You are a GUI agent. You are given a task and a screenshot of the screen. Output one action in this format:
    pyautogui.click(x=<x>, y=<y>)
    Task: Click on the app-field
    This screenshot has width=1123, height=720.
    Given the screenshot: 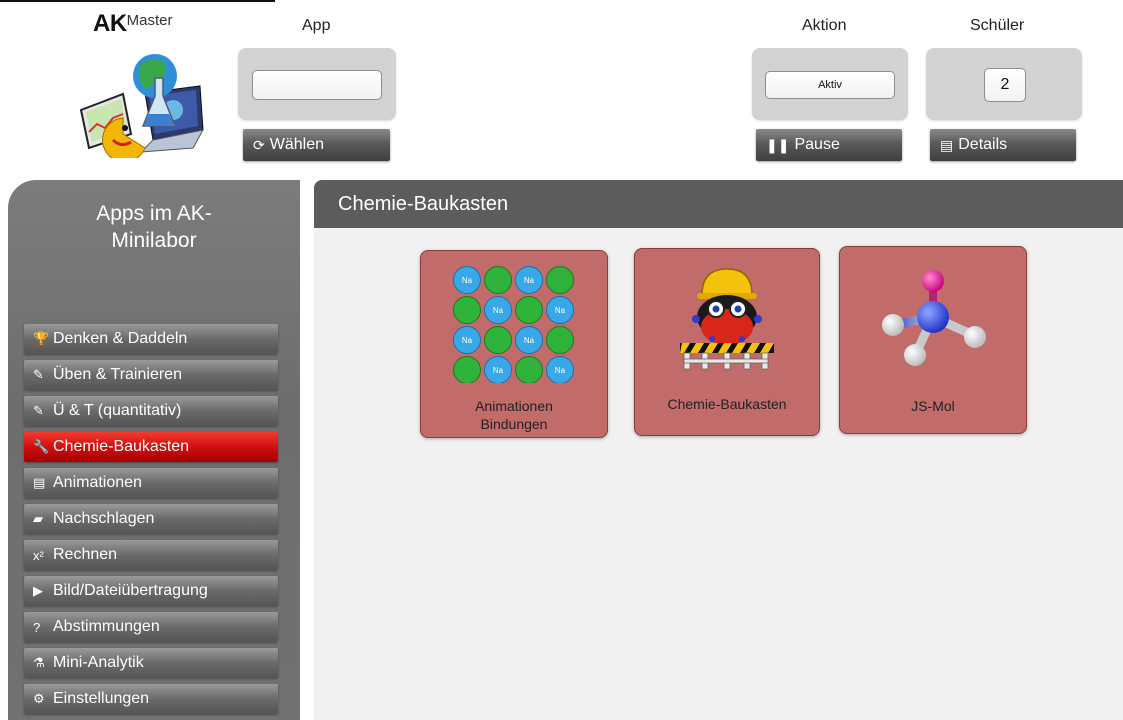 What is the action you would take?
    pyautogui.click(x=317, y=85)
    